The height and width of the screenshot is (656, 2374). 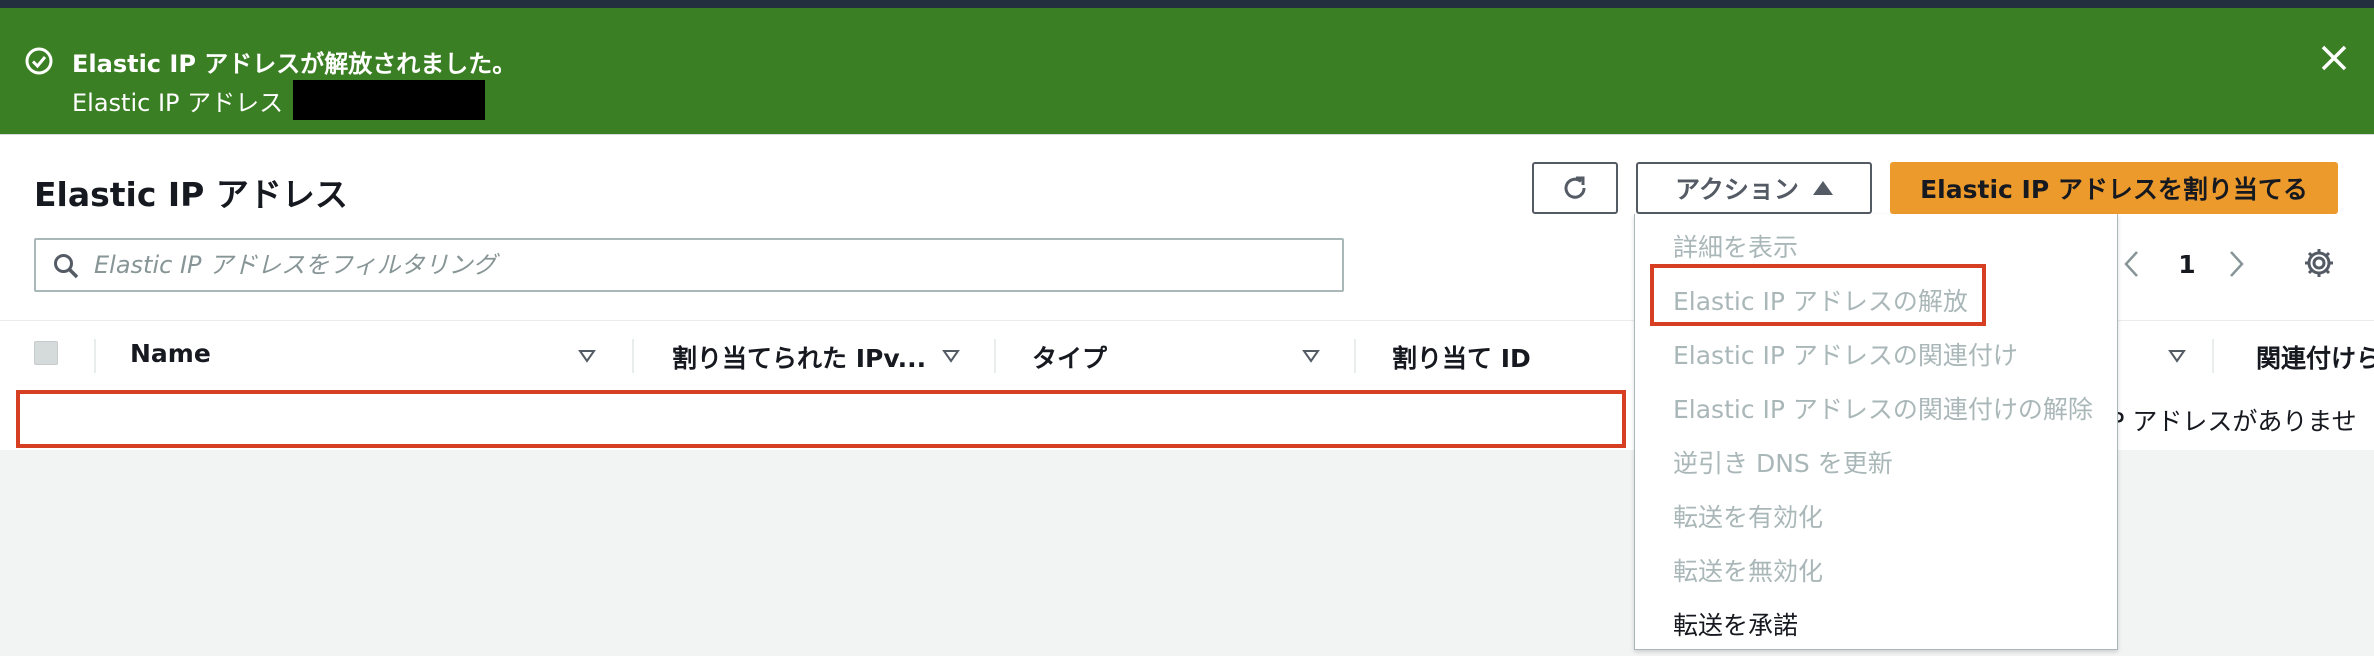 I want to click on search-icon, so click(x=66, y=266).